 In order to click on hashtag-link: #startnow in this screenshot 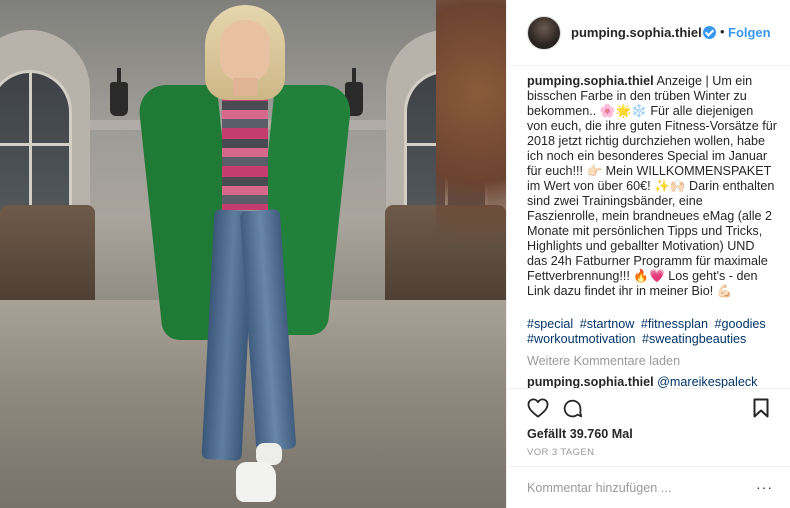, I will do `click(607, 324)`.